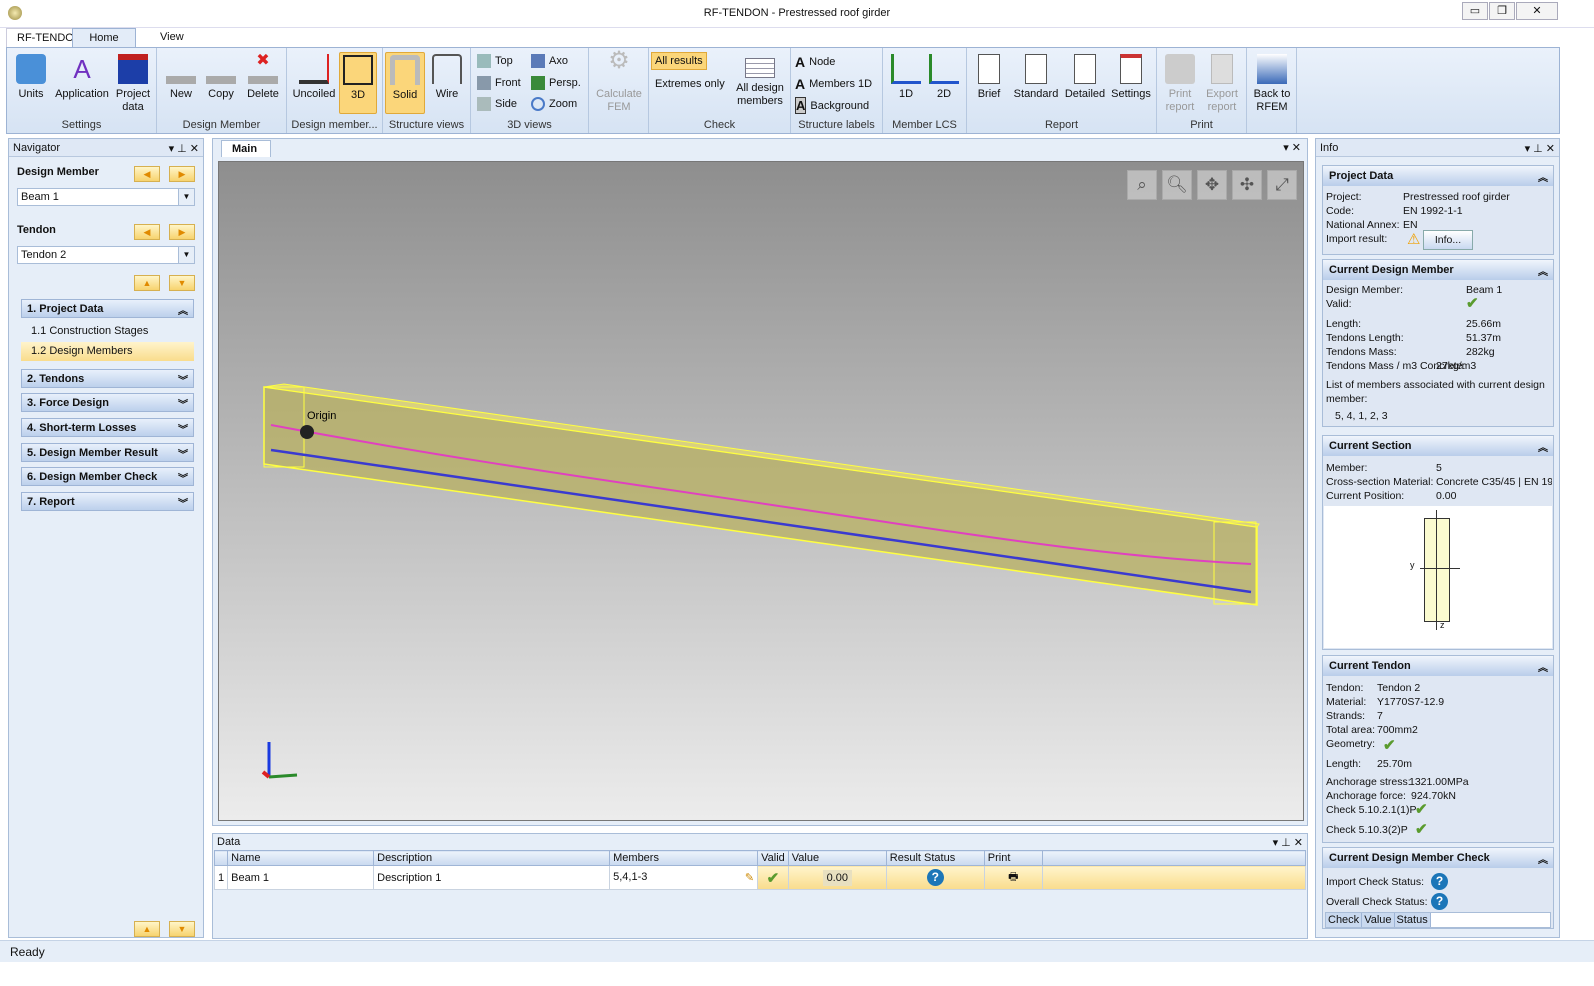 This screenshot has height=986, width=1594. Describe the element at coordinates (182, 929) in the screenshot. I see `scroll-down-button: ▼` at that location.